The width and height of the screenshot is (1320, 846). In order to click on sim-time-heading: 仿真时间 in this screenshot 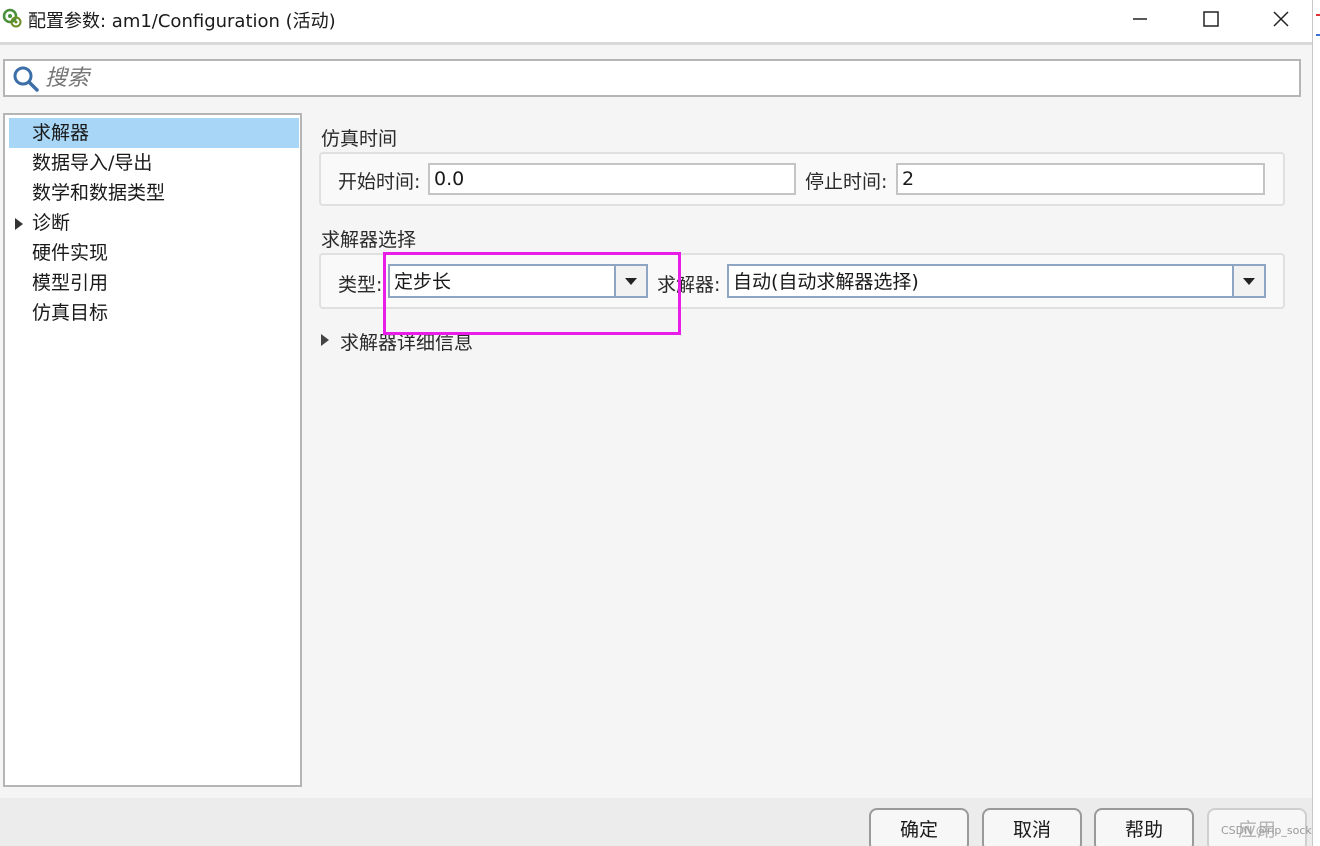, I will do `click(359, 139)`.